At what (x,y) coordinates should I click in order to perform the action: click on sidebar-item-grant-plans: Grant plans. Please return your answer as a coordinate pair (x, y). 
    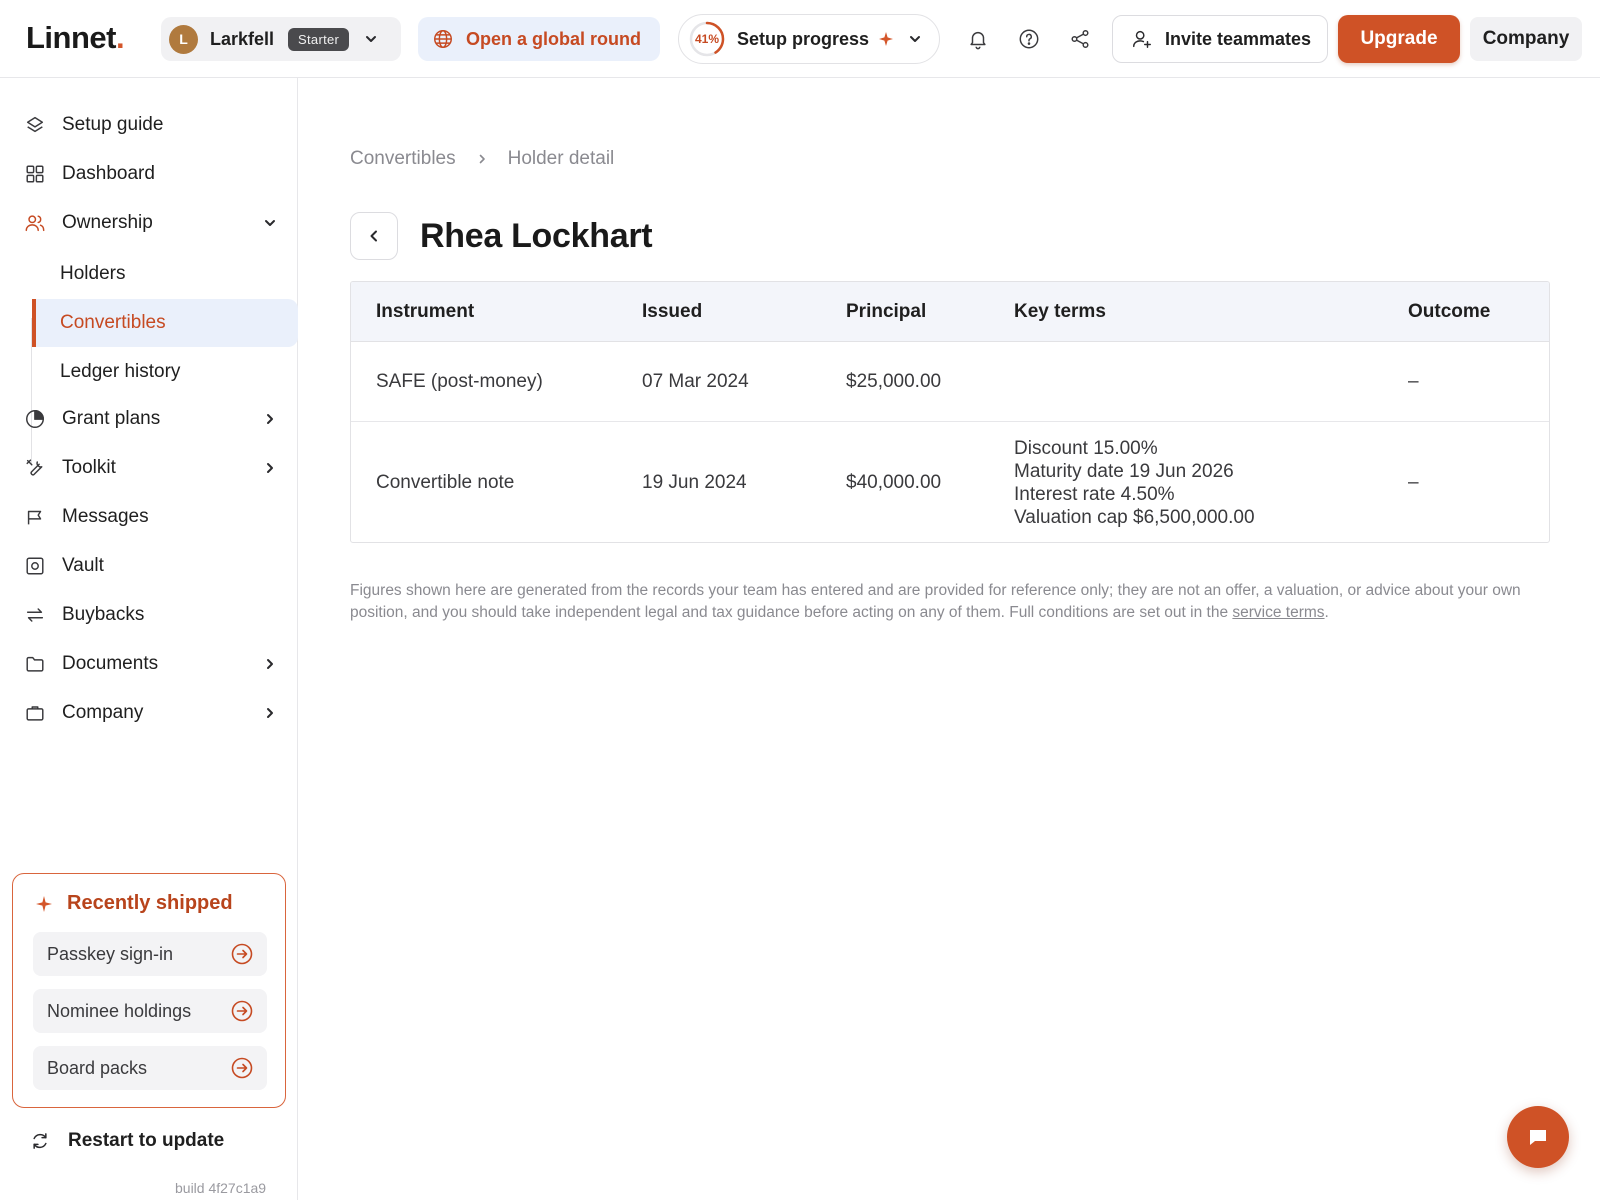
    Looking at the image, I should click on (149, 419).